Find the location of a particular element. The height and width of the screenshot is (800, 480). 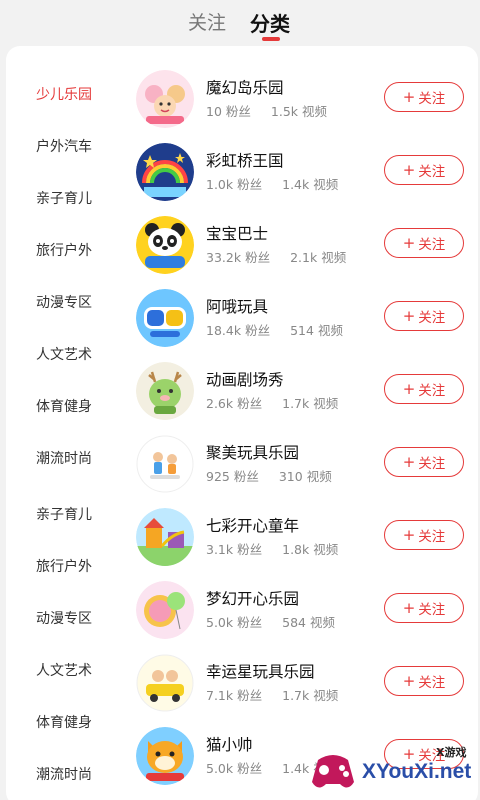

sidebar-item-parenting-2: 亲子育儿 is located at coordinates (64, 514).